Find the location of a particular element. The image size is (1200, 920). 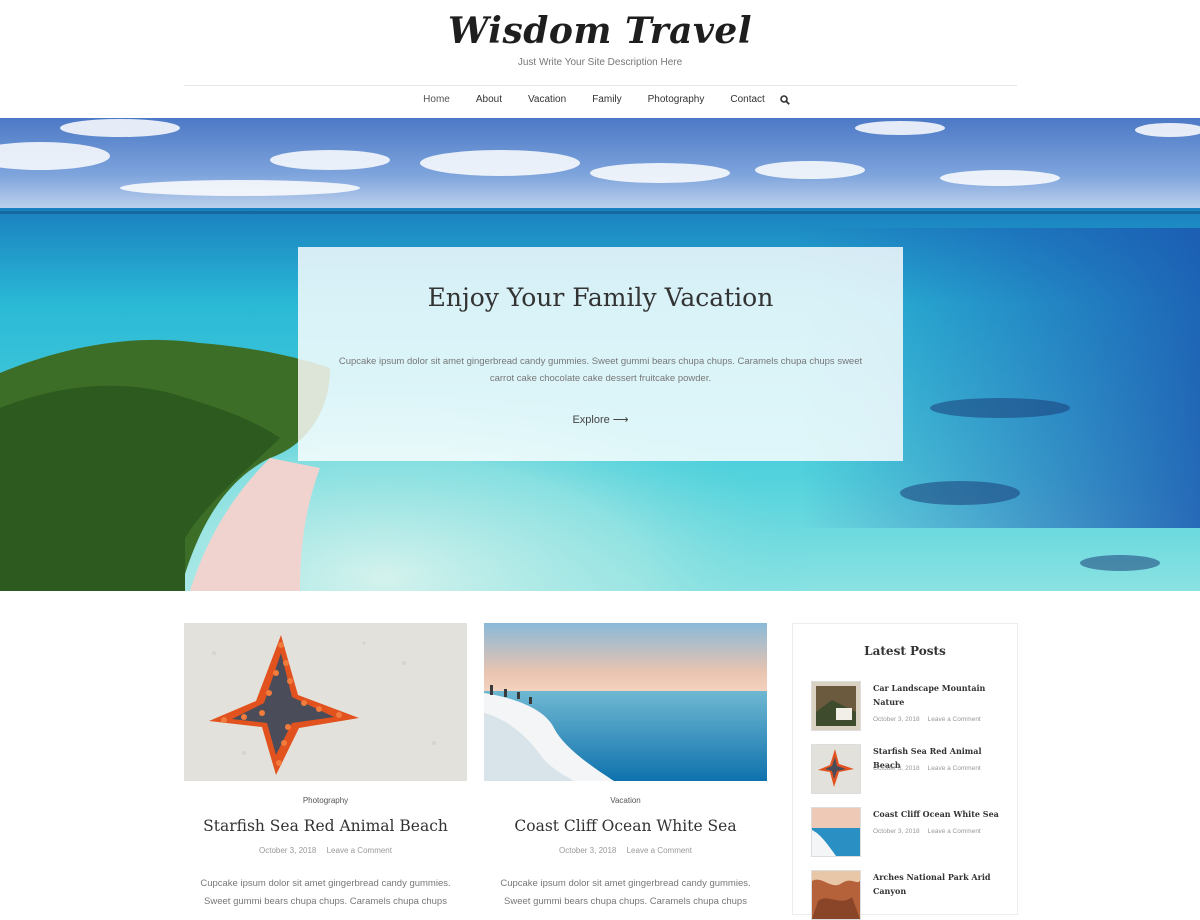

post-thumbnail-starfish is located at coordinates (325, 702).